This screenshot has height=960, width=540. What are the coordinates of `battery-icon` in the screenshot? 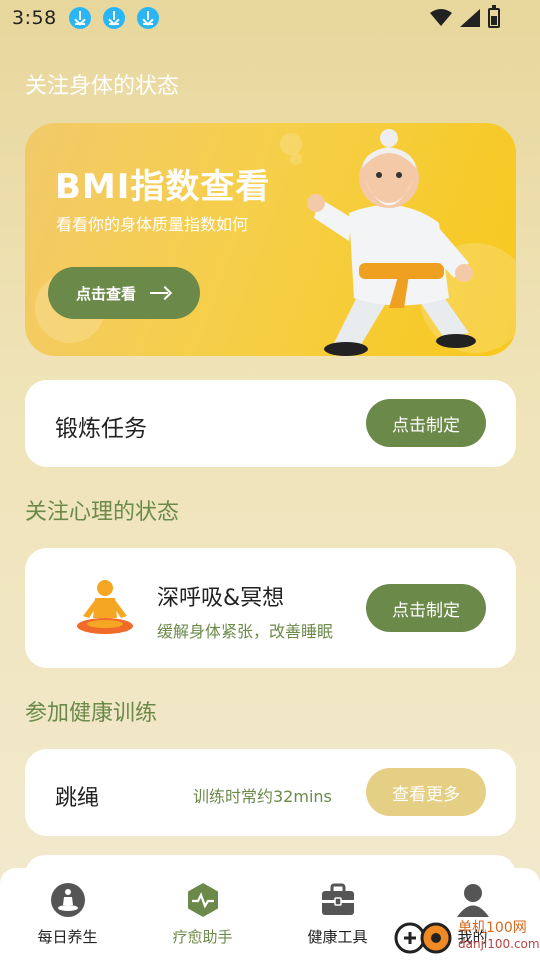 It's located at (494, 16).